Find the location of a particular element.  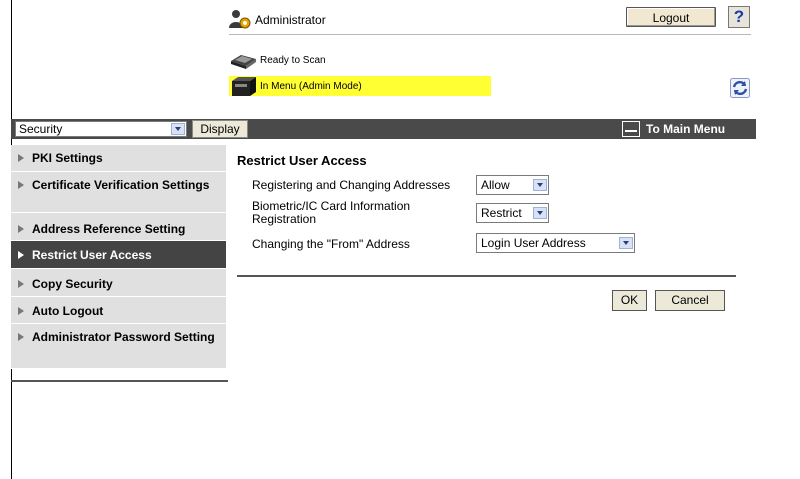

content-divider is located at coordinates (486, 276).